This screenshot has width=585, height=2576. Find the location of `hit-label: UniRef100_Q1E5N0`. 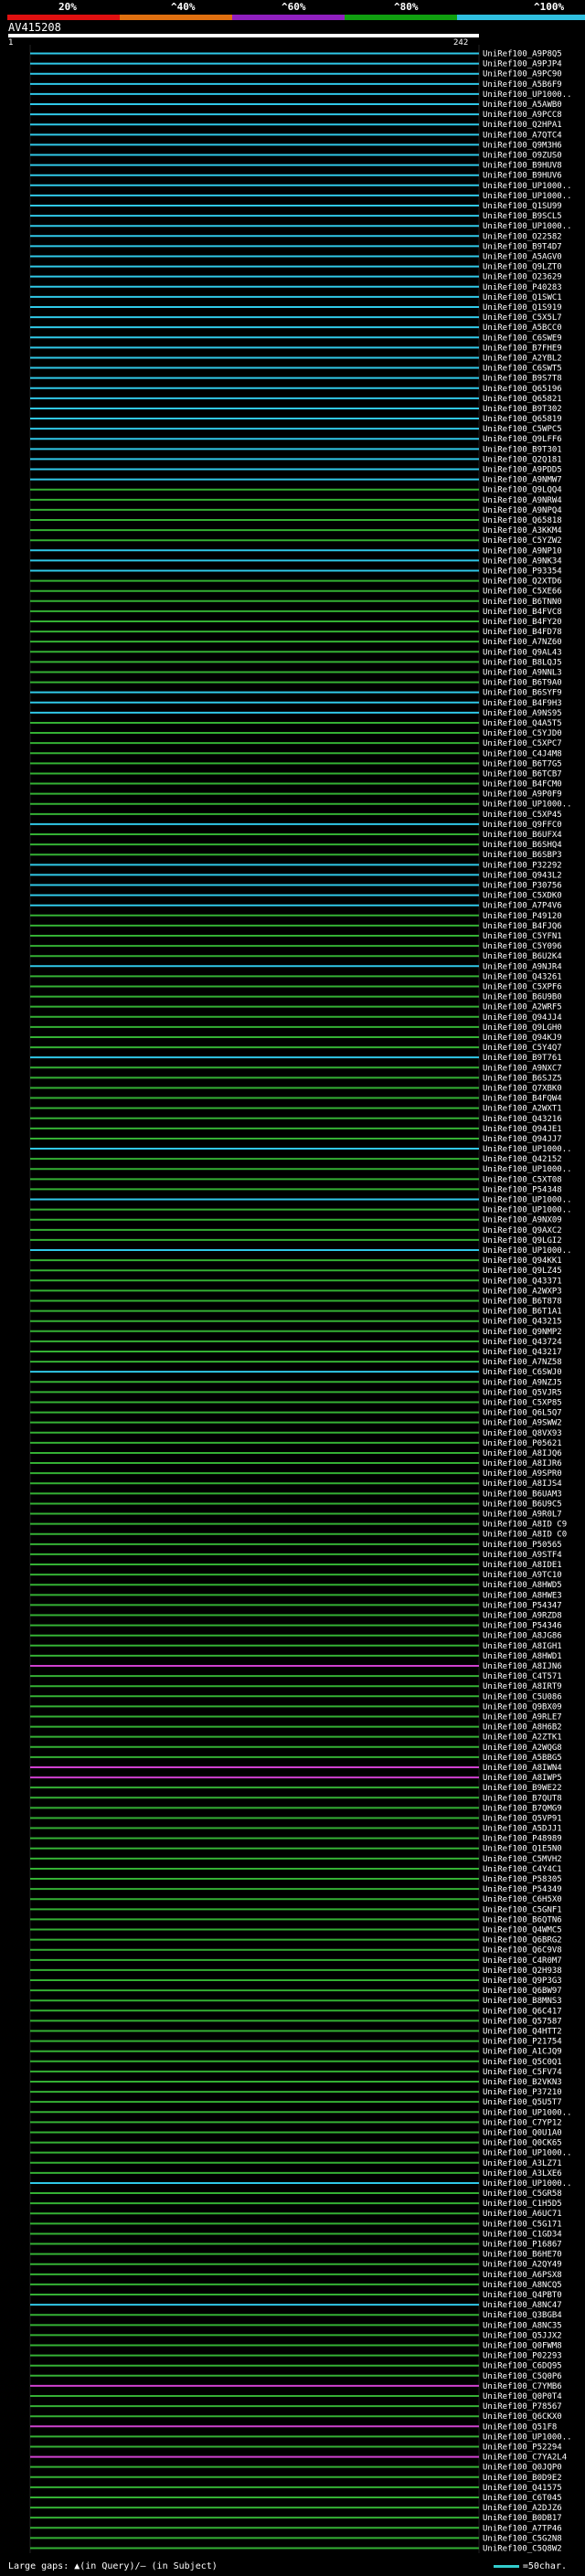

hit-label: UniRef100_Q1E5N0 is located at coordinates (522, 1849).